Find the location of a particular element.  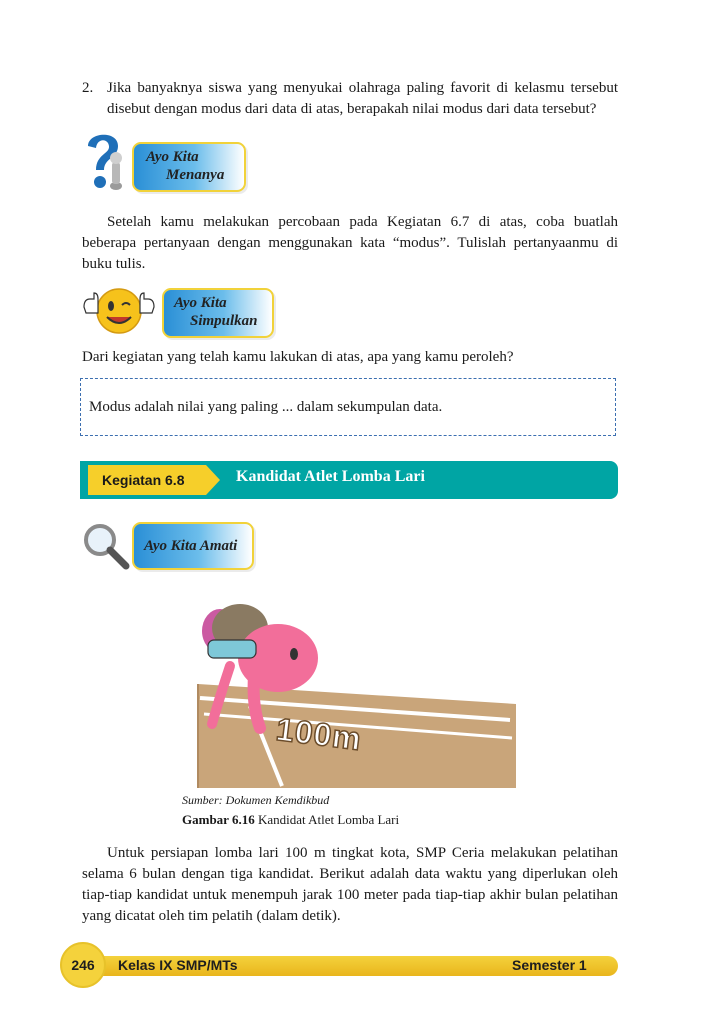

ayo-kita-amati-badge: Ayo Kita Amati is located at coordinates (193, 546).